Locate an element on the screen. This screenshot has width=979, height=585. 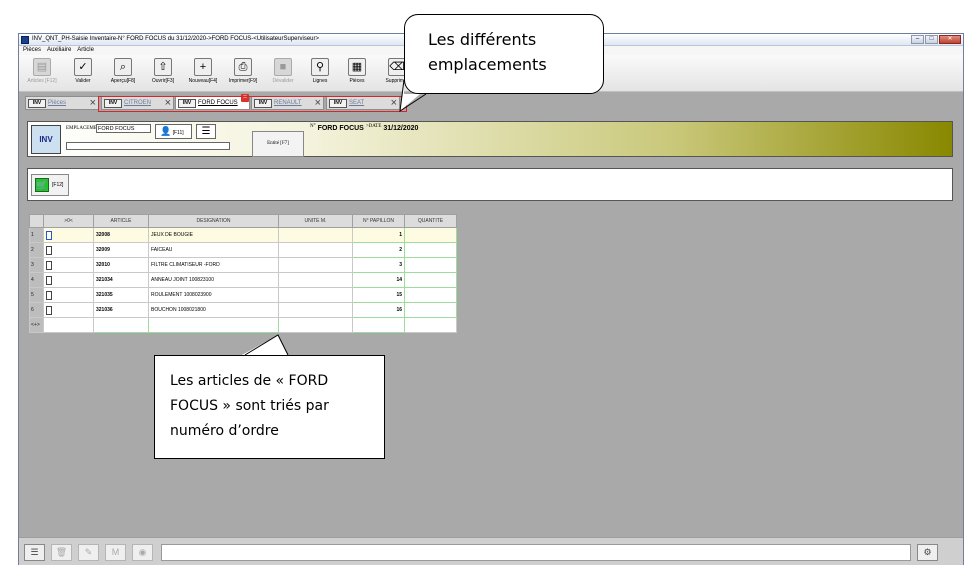
row-number: 2 is located at coordinates (36, 250).